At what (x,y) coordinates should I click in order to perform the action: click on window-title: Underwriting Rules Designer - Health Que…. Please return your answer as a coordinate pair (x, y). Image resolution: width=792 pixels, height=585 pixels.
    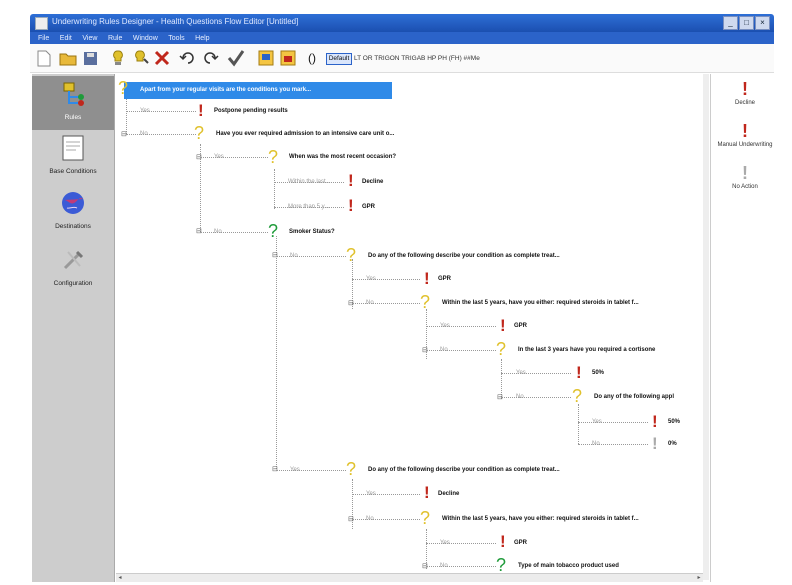
    Looking at the image, I should click on (175, 21).